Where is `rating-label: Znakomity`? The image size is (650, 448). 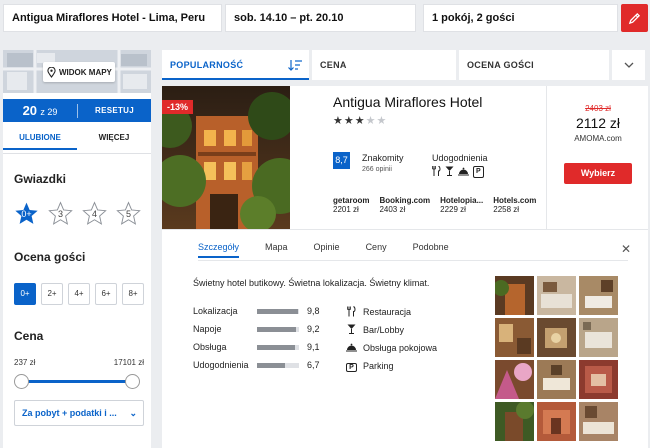 rating-label: Znakomity is located at coordinates (383, 158).